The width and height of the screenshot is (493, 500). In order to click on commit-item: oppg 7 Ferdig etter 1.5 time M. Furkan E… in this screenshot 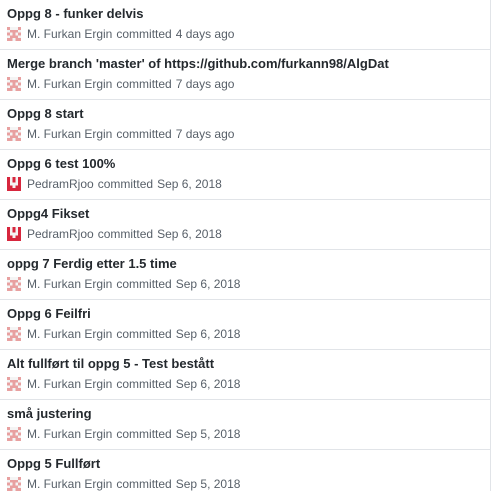, I will do `click(245, 275)`.